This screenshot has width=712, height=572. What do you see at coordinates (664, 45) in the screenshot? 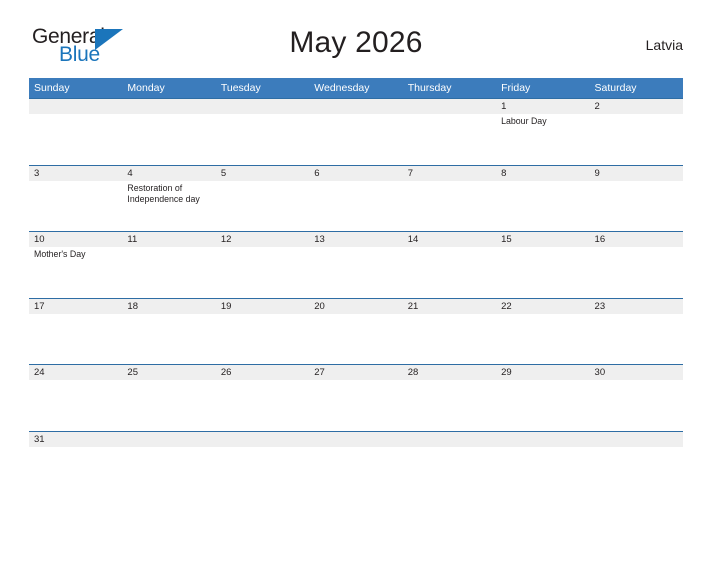
I see `country-label: Latvia` at bounding box center [664, 45].